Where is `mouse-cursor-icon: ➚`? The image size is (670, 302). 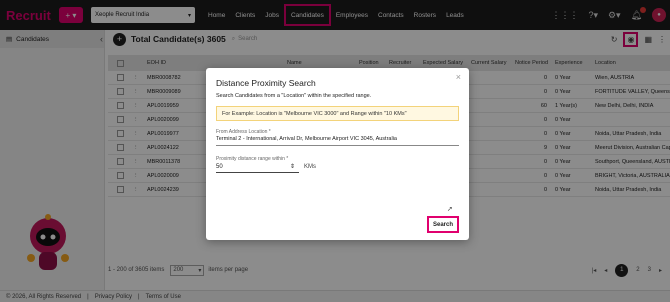 mouse-cursor-icon: ➚ is located at coordinates (450, 209).